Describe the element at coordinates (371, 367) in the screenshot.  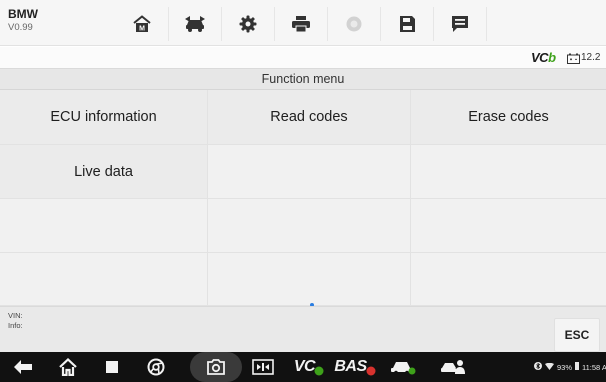
I see `red-badge-icon` at that location.